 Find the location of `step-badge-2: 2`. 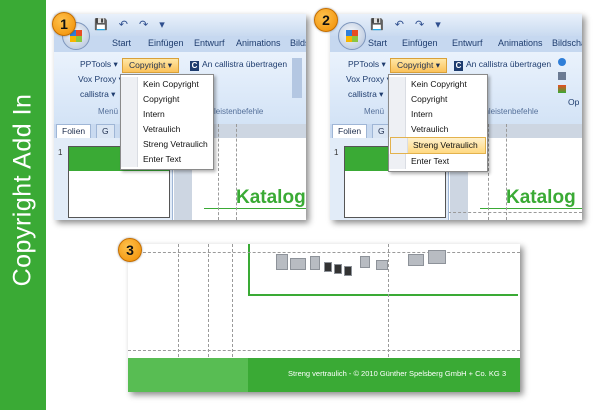

step-badge-2: 2 is located at coordinates (326, 20).